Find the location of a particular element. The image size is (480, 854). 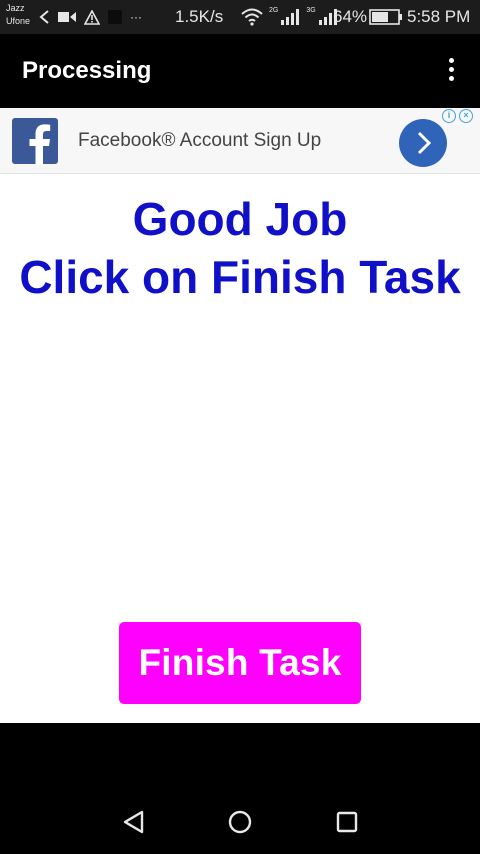

network-type-label: 3G is located at coordinates (311, 10).